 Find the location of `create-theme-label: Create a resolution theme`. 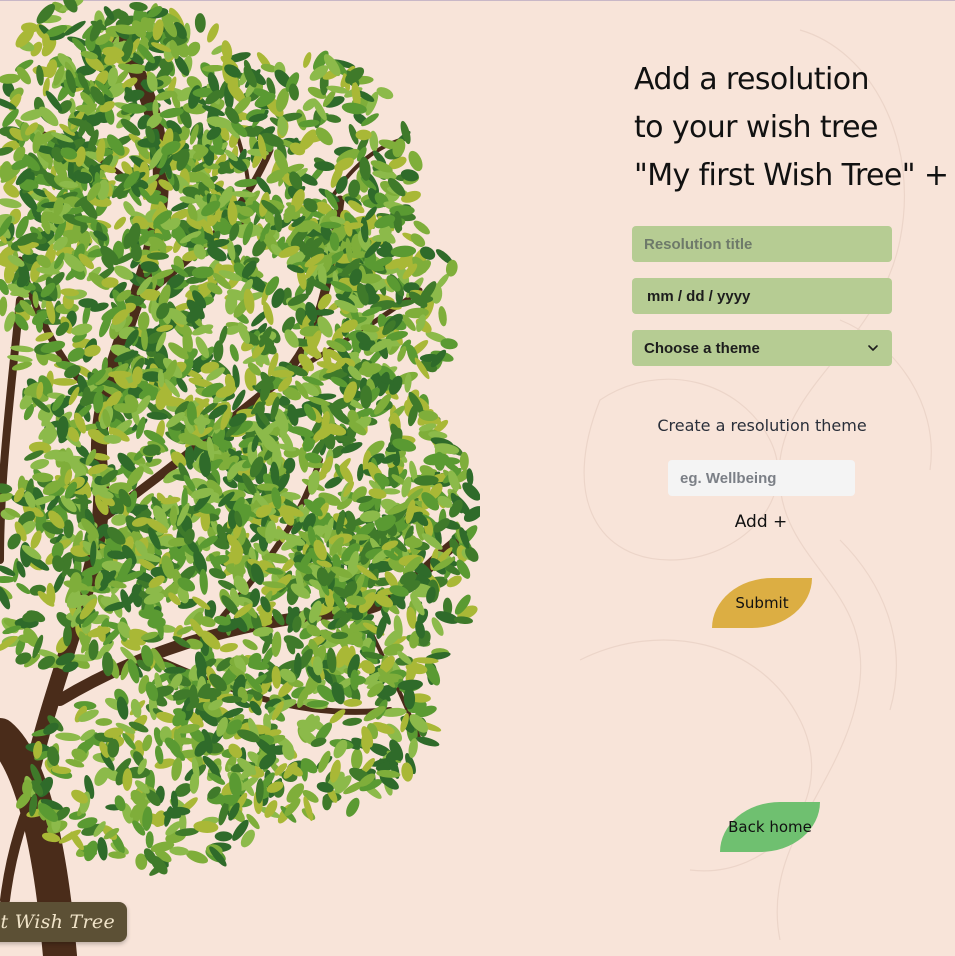

create-theme-label: Create a resolution theme is located at coordinates (762, 425).